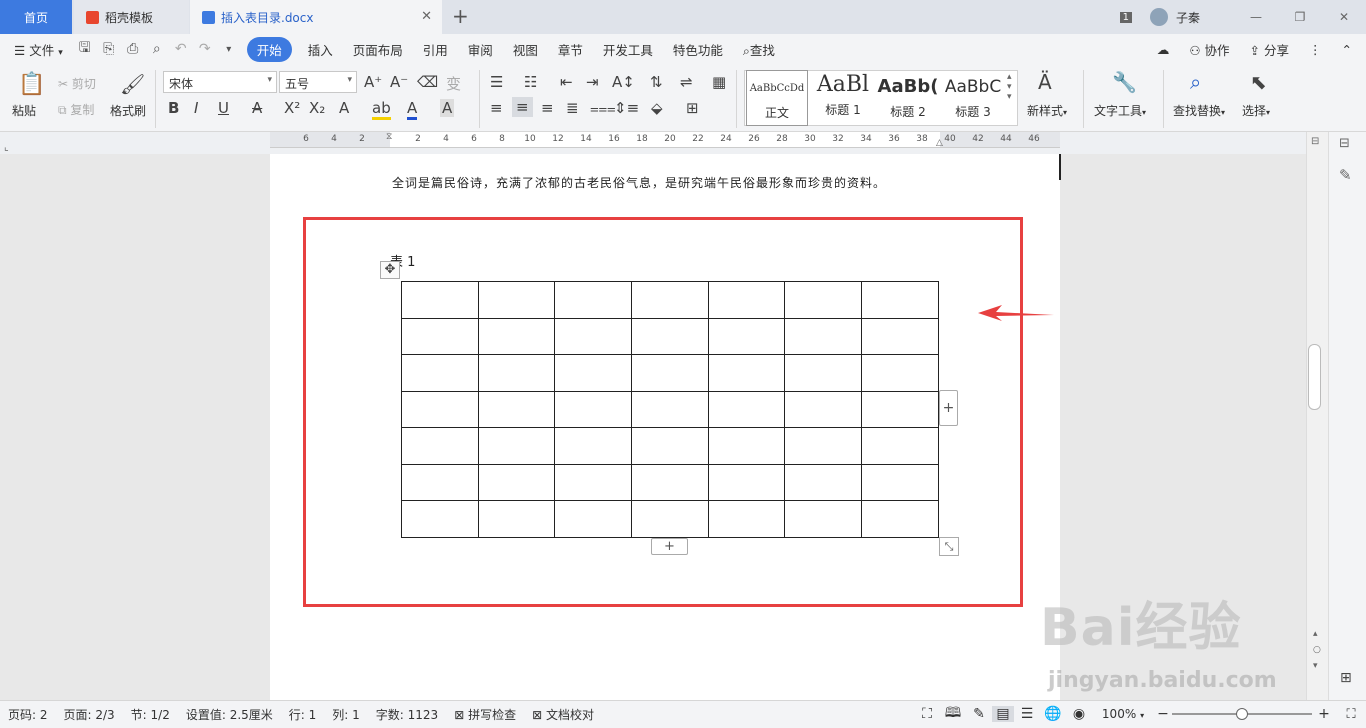 This screenshot has height=728, width=1366. What do you see at coordinates (563, 714) in the screenshot?
I see `doc-check-button: ⊠ 文档校对` at bounding box center [563, 714].